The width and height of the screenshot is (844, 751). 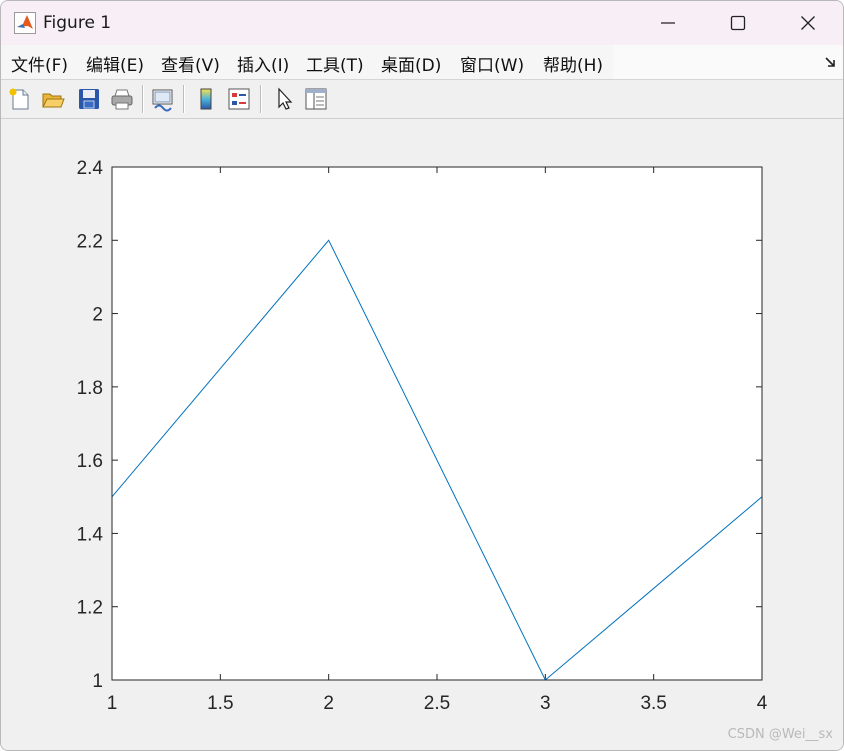 What do you see at coordinates (90, 388) in the screenshot?
I see `y-tick-label: 1.8` at bounding box center [90, 388].